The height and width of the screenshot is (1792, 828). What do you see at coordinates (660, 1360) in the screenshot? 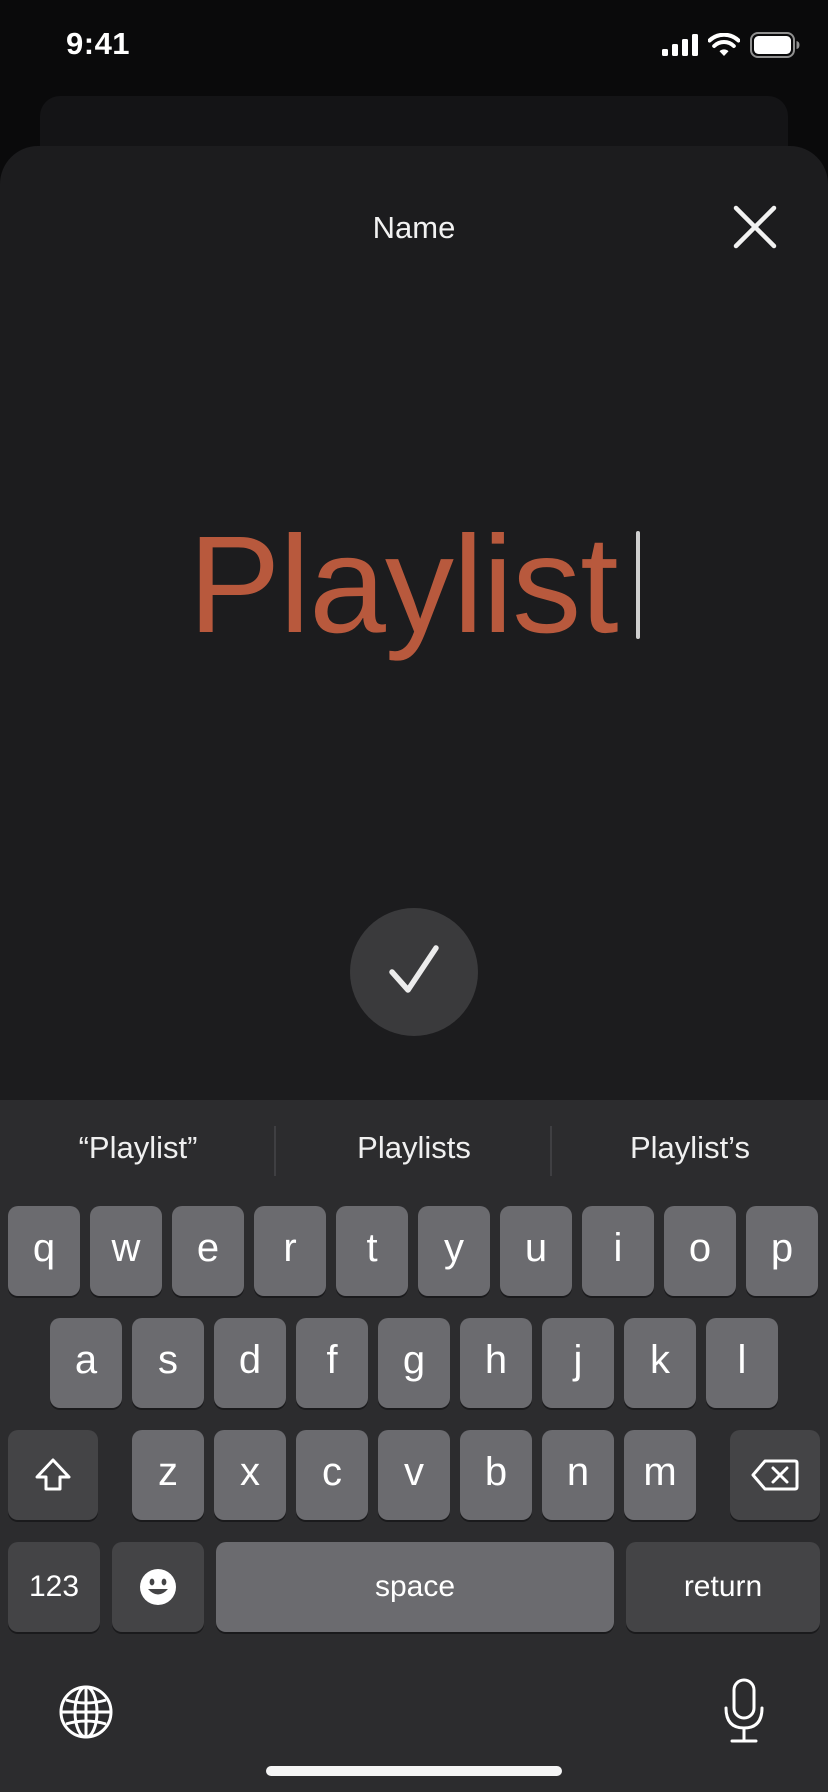
I see `key-label: k` at bounding box center [660, 1360].